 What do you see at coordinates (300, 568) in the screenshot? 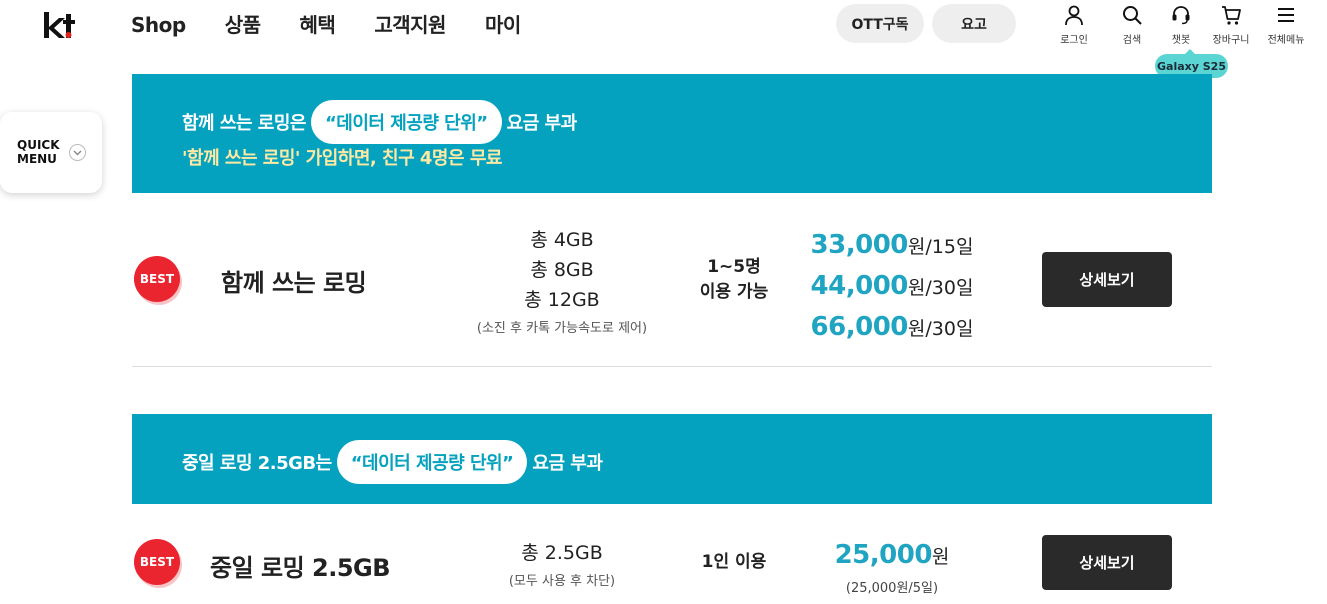
I see `plan-name: 중일 로밍 2.5GB` at bounding box center [300, 568].